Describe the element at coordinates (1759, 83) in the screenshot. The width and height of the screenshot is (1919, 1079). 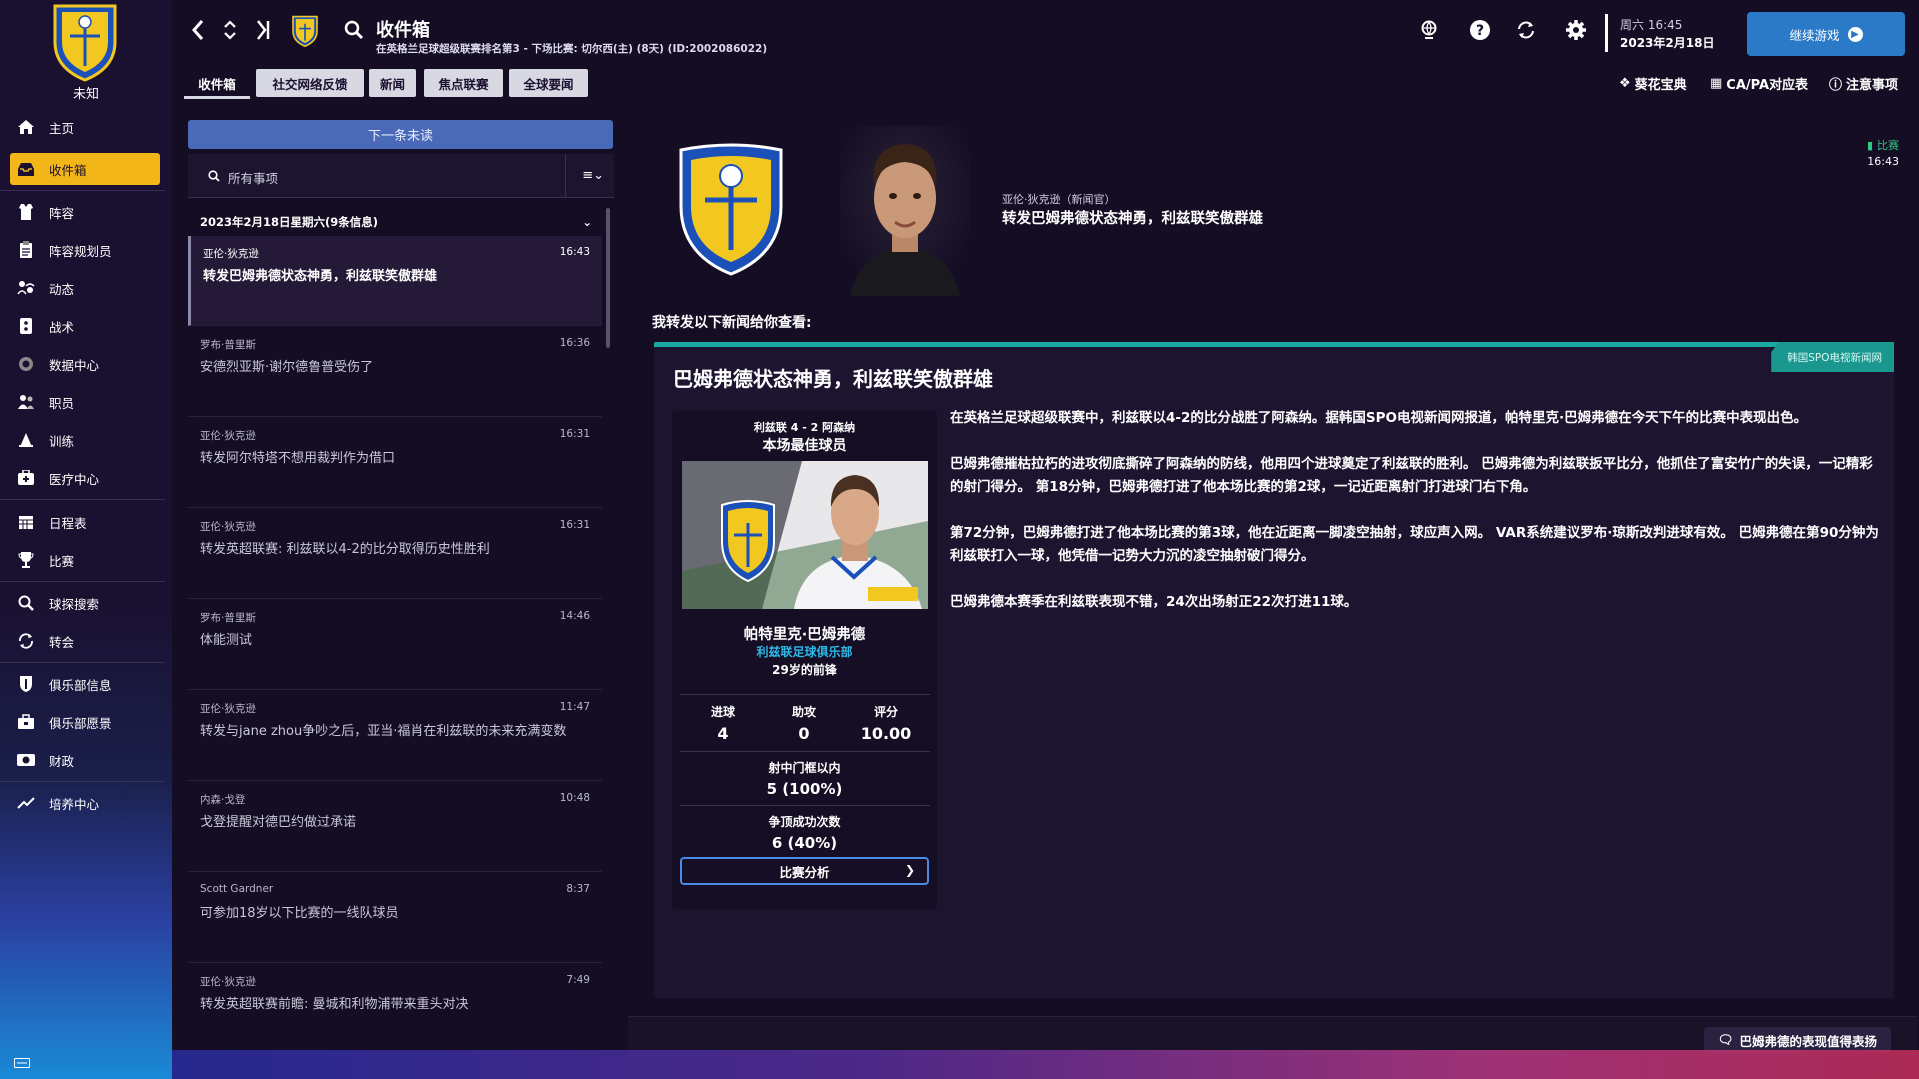
I see `capa-table-link: ▦ CA/PA对应表` at that location.